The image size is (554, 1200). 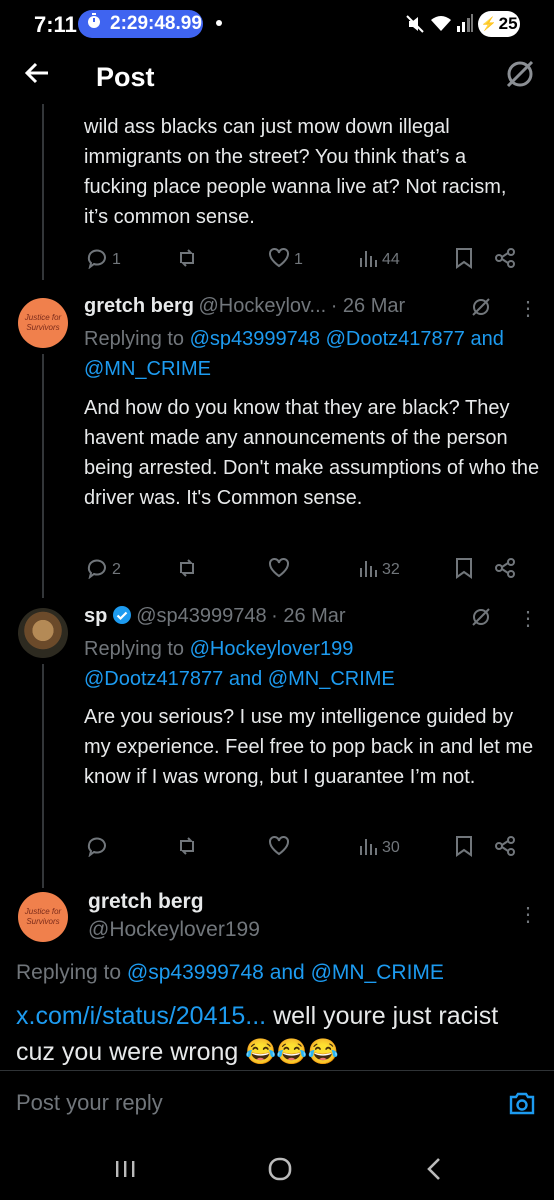 I want to click on reply-count: 1, so click(x=116, y=259).